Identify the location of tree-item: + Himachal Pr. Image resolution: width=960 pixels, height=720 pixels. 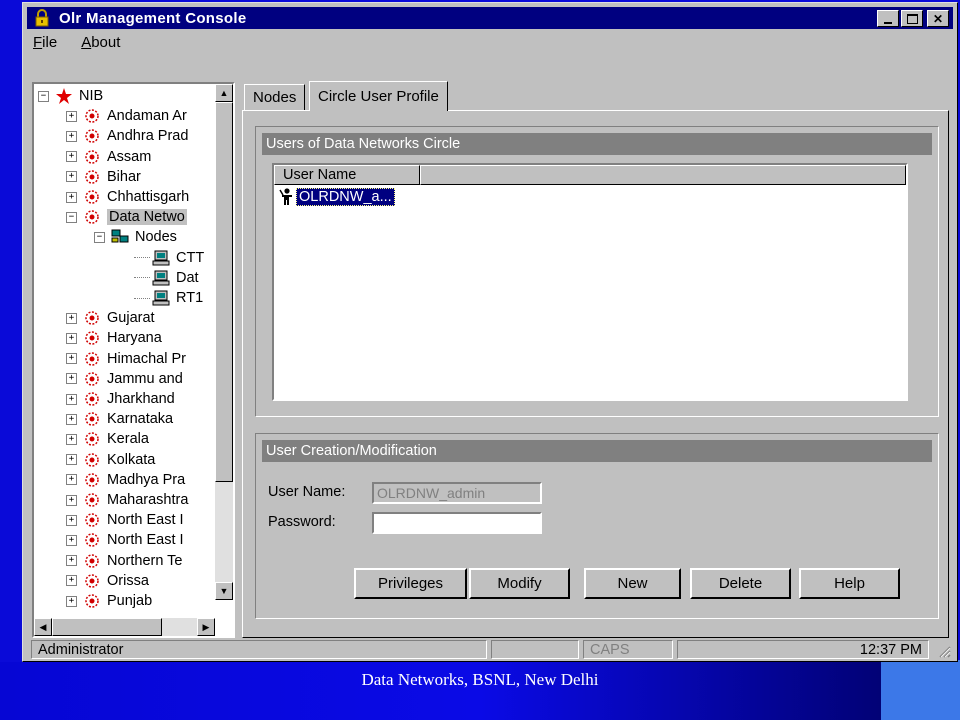
(126, 359).